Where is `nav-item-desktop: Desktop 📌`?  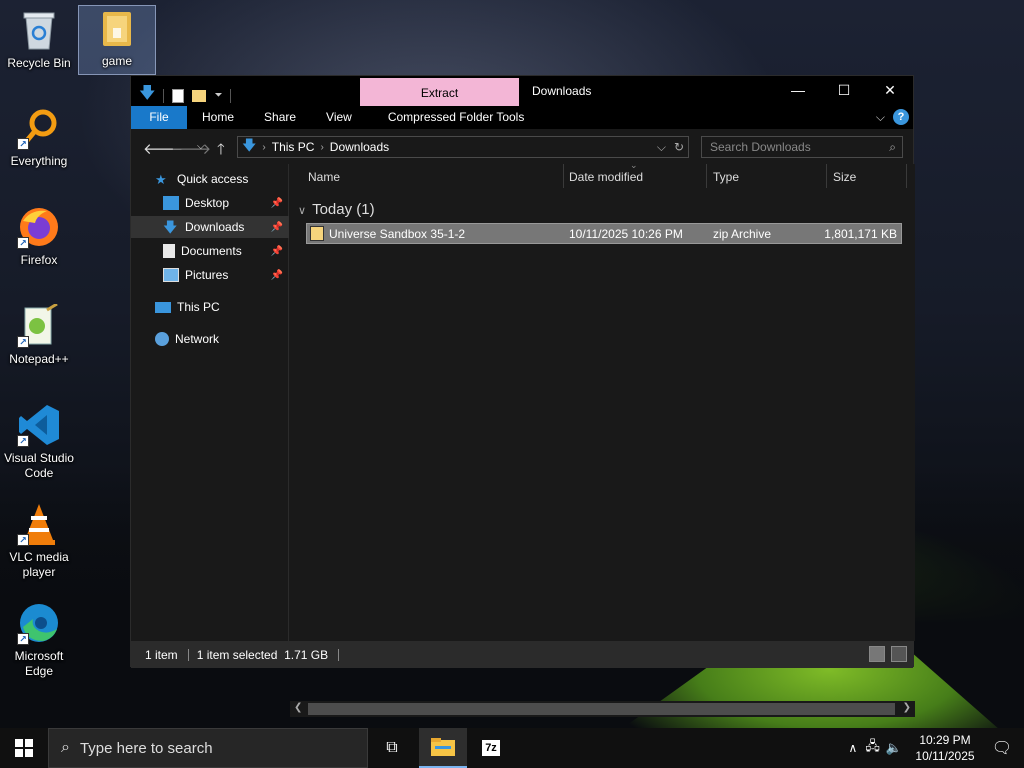
nav-item-desktop: Desktop 📌 is located at coordinates (210, 203).